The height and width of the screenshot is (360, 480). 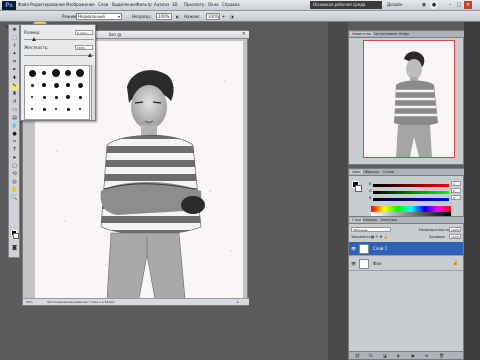 I want to click on tab-navigator: Навигатор, so click(x=362, y=34).